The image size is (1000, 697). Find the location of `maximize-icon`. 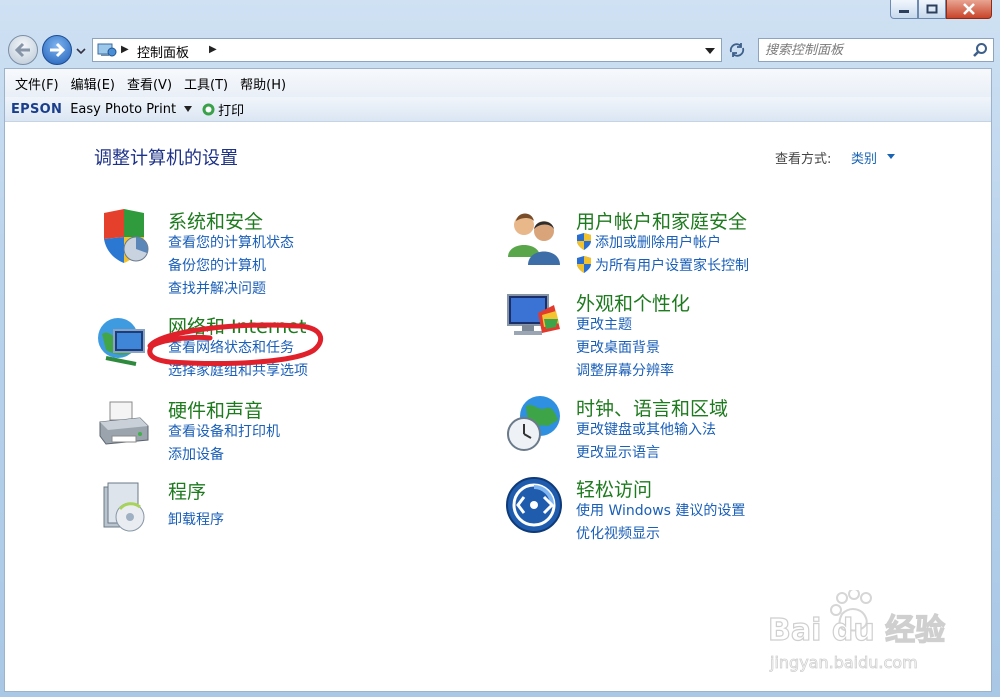

maximize-icon is located at coordinates (932, 9).